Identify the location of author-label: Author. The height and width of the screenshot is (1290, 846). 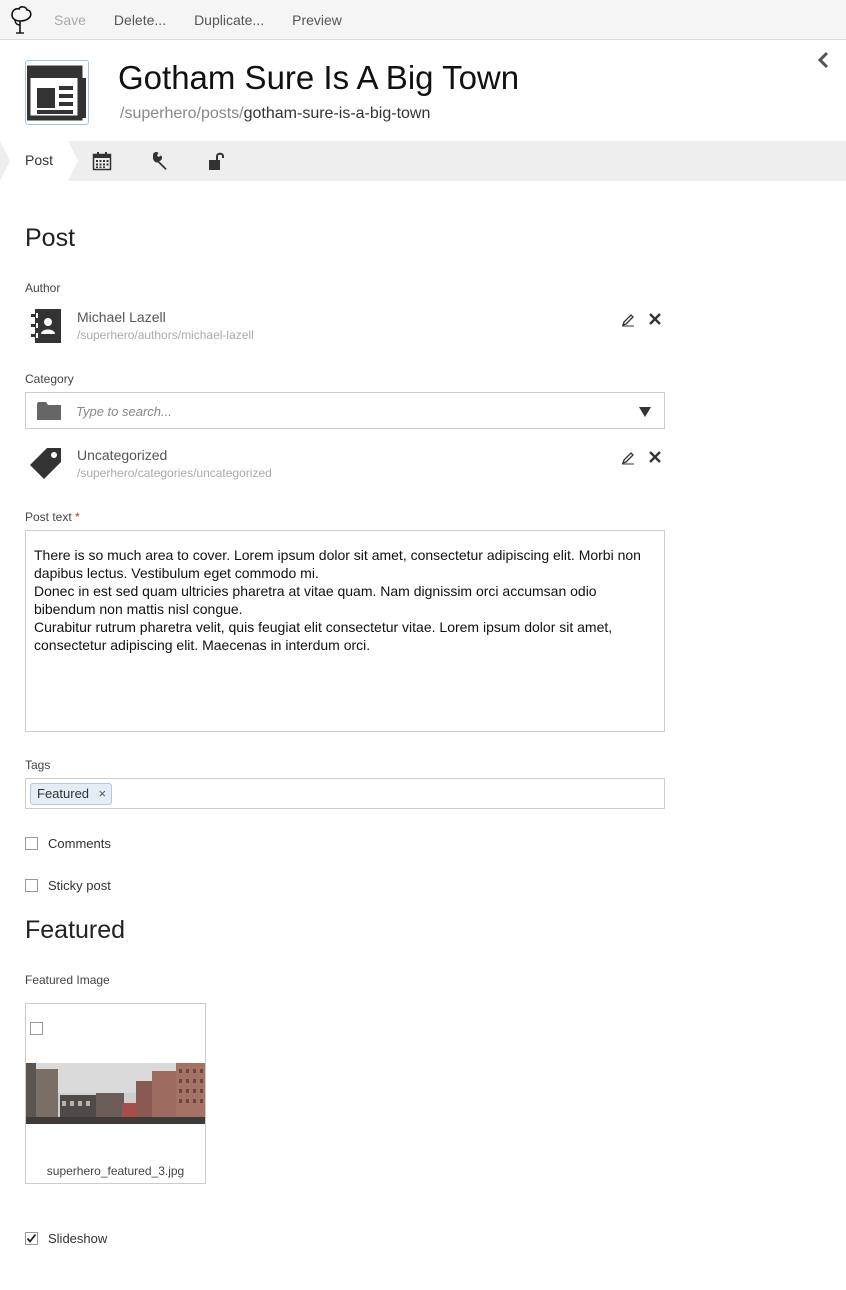
(43, 288).